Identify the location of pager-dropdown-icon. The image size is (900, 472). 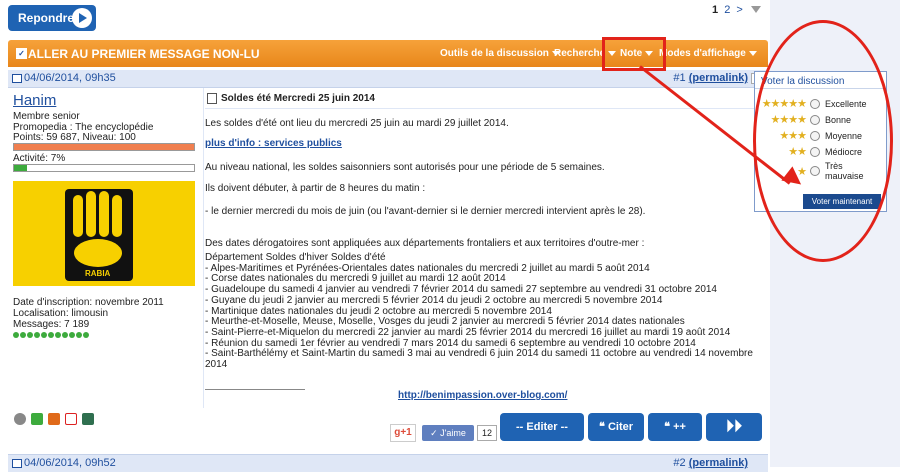
(755, 9).